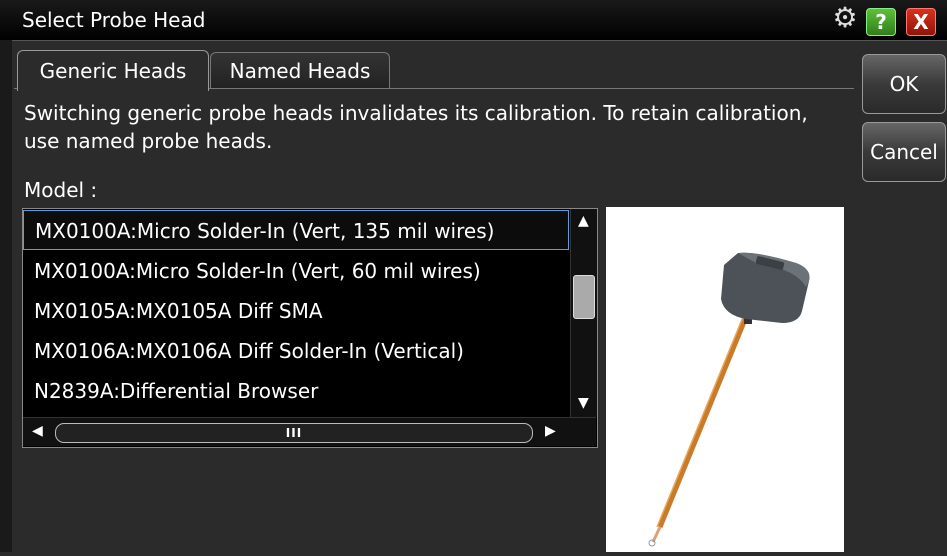  What do you see at coordinates (550, 431) in the screenshot?
I see `scroll-right-icon: ▶` at bounding box center [550, 431].